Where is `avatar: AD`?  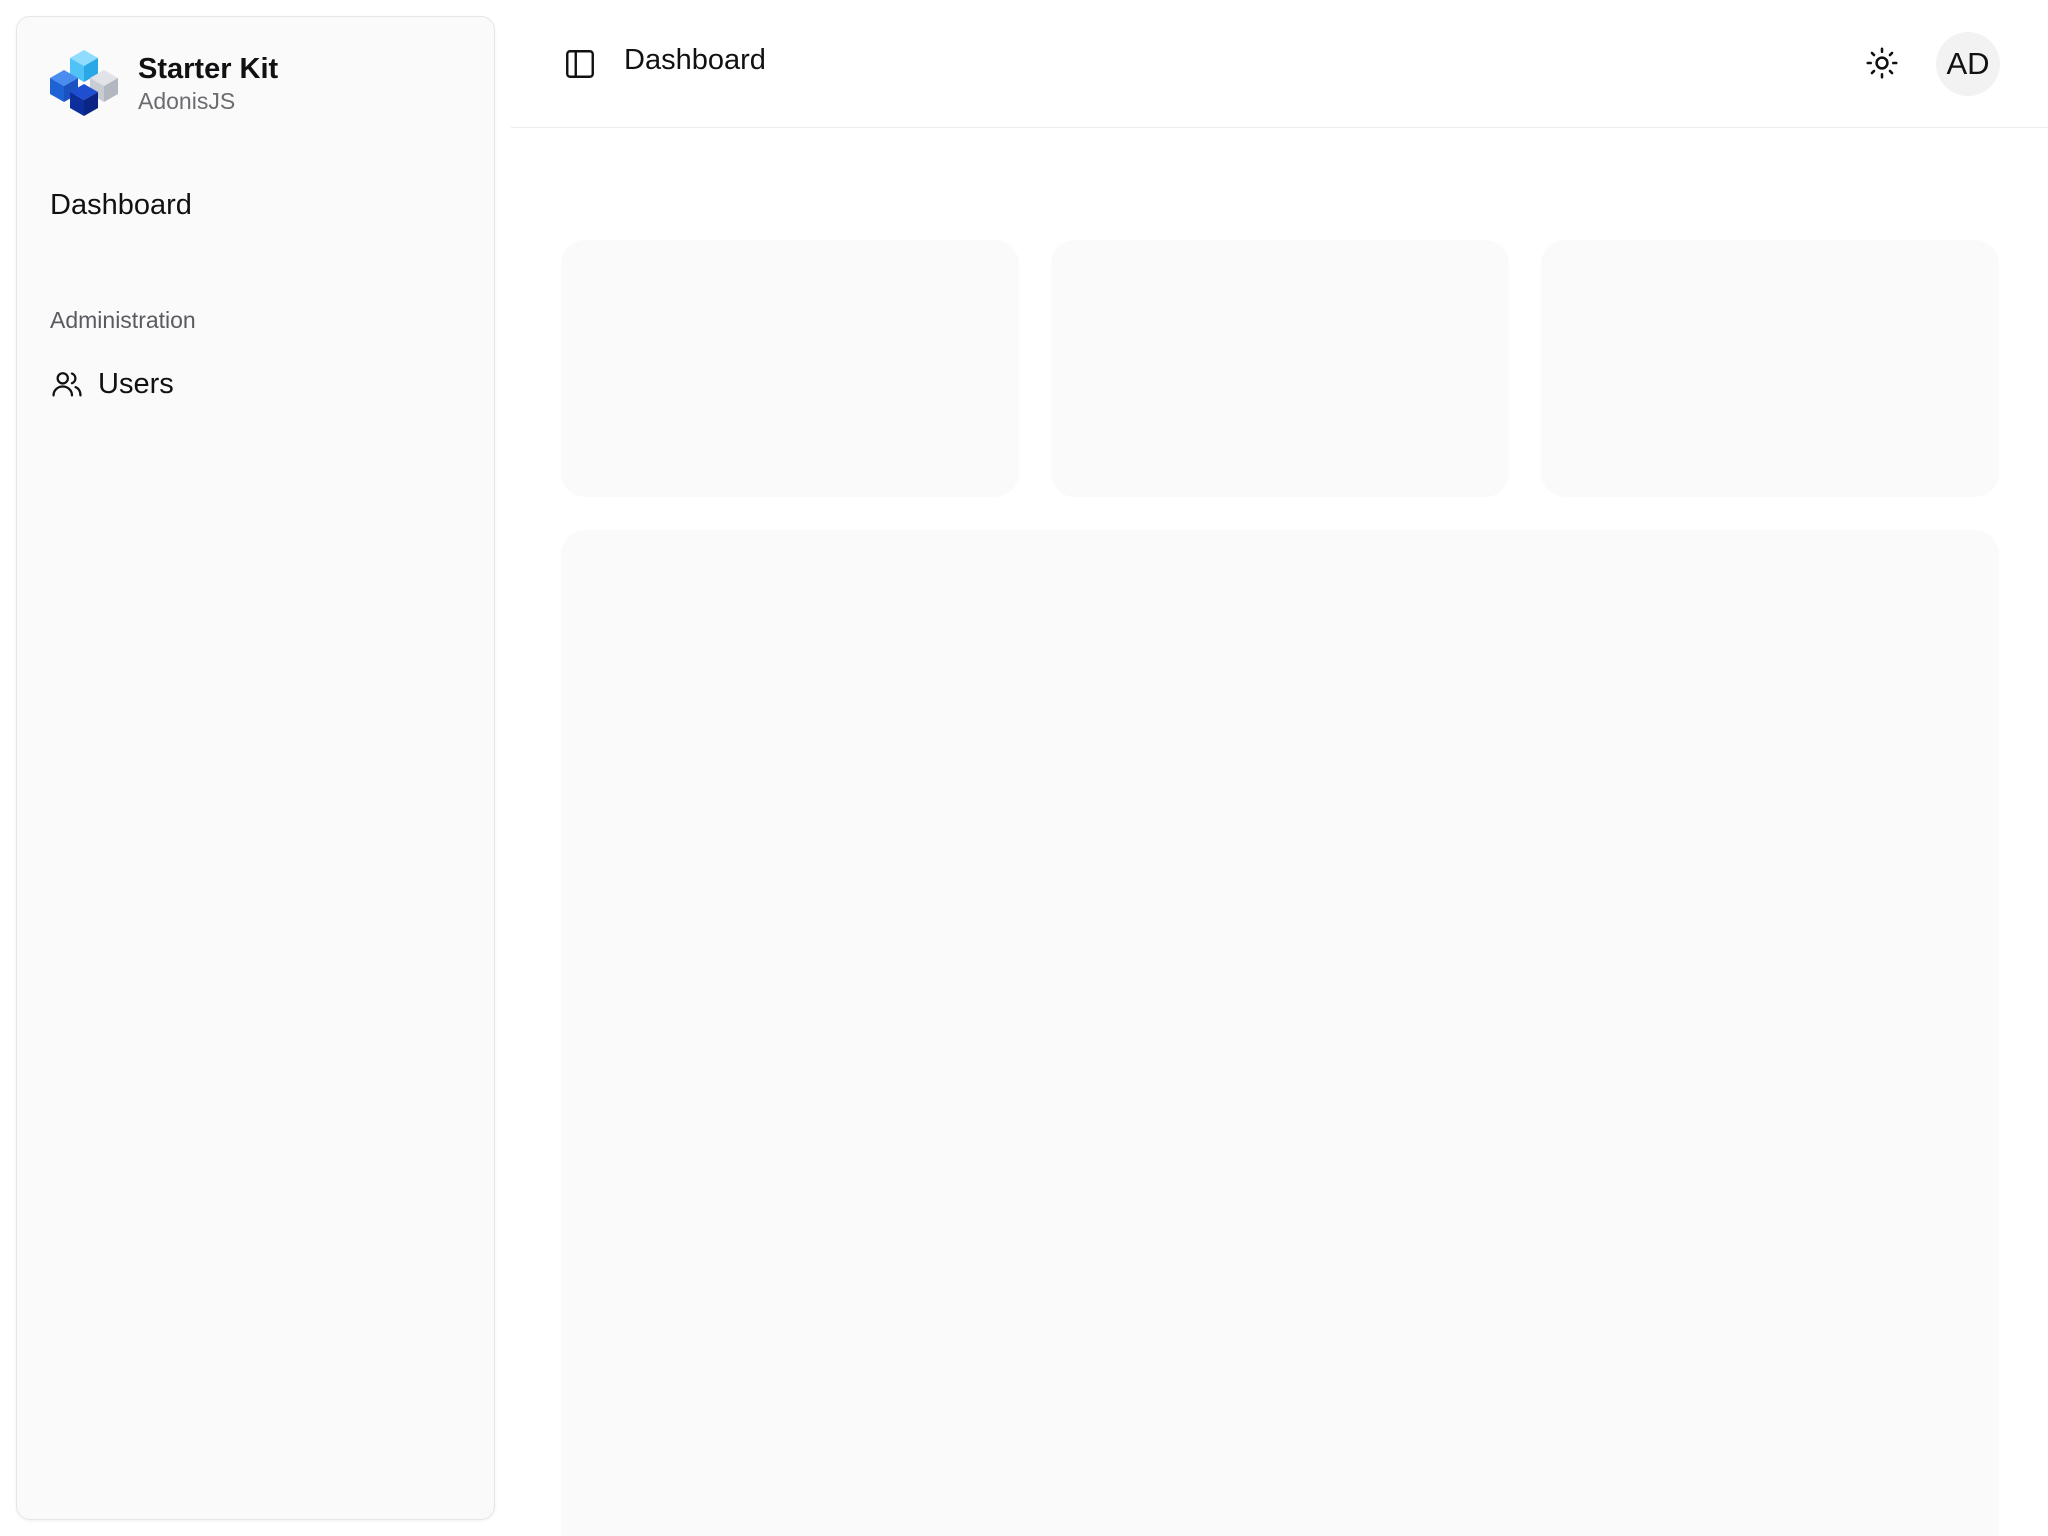 avatar: AD is located at coordinates (1968, 64).